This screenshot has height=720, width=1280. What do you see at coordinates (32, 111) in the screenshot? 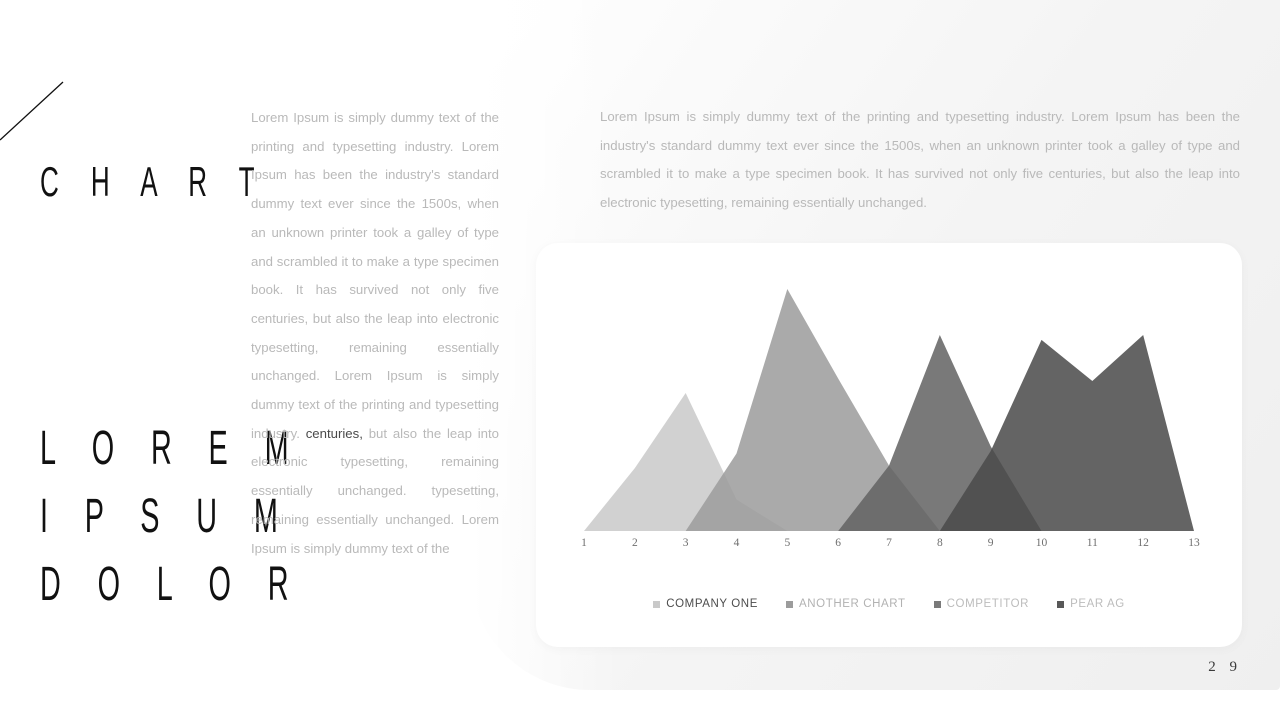
I see `decorative-diagonal-line` at bounding box center [32, 111].